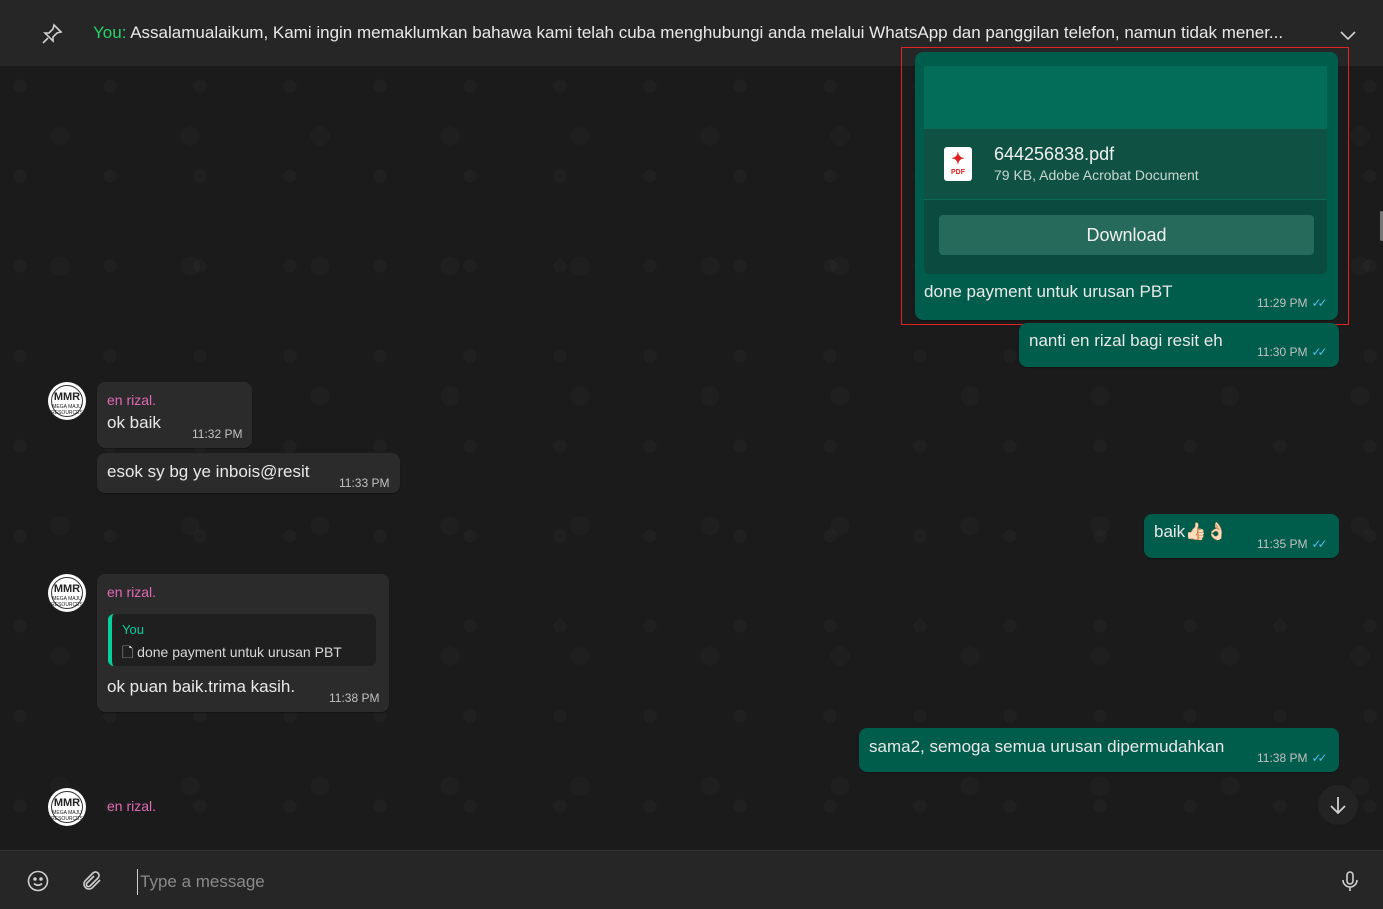  Describe the element at coordinates (1191, 531) in the screenshot. I see `message-text: baik👍🏻👌🏻` at that location.